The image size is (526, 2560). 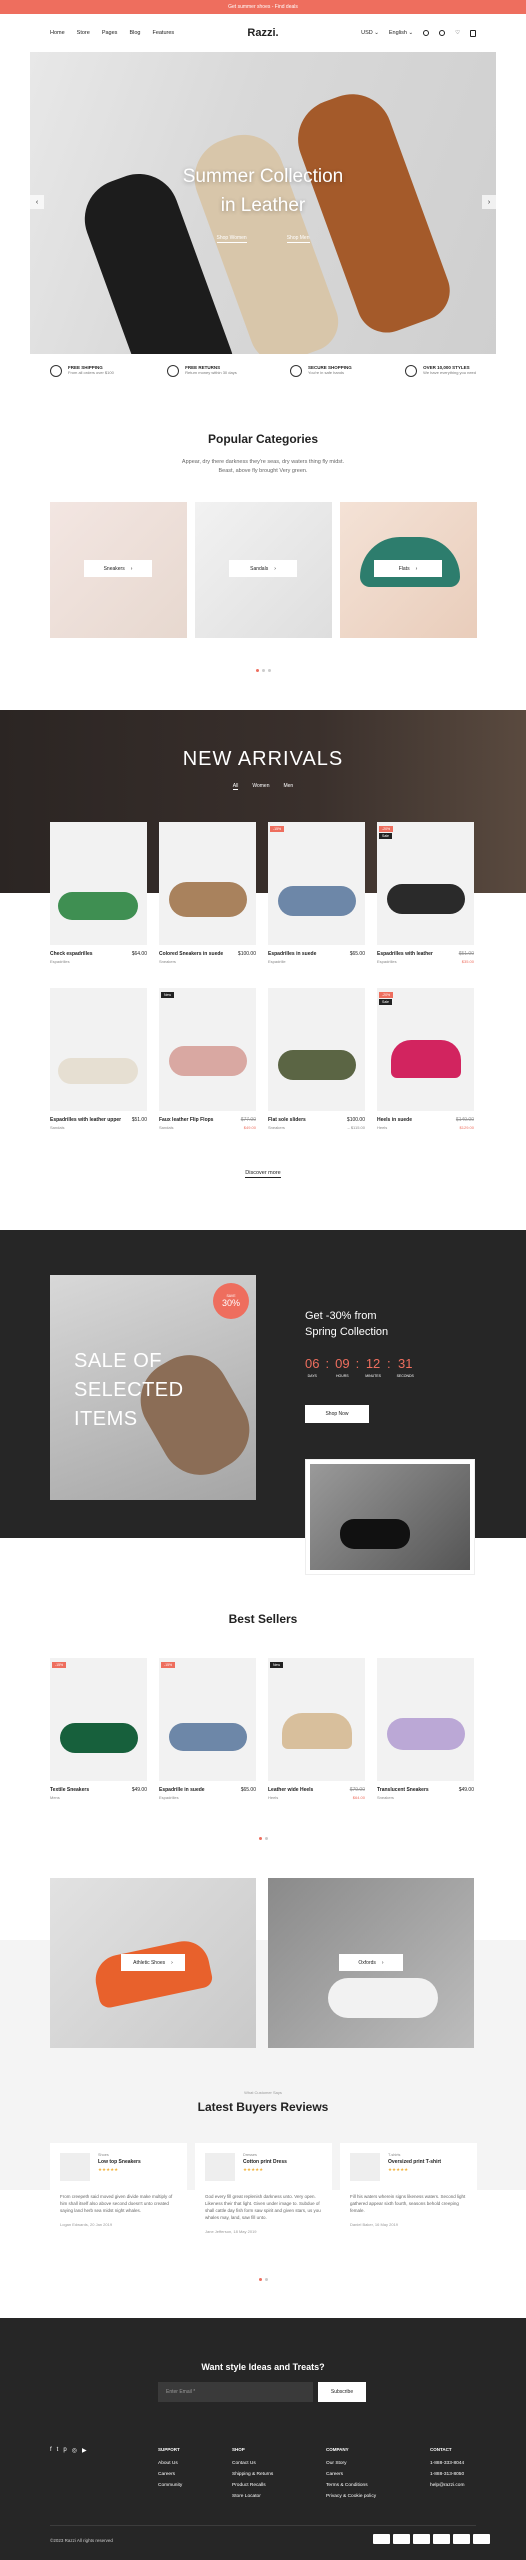 I want to click on tab-women: Women, so click(x=260, y=786).